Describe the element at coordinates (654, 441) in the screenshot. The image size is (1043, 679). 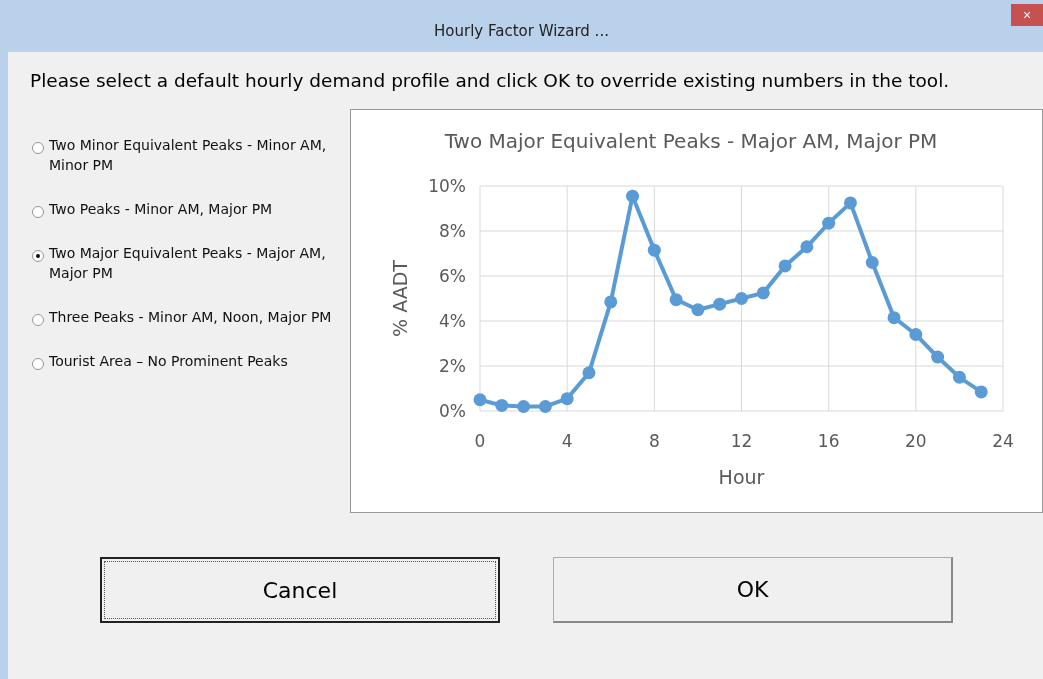
I see `x-tick-label: 8` at that location.